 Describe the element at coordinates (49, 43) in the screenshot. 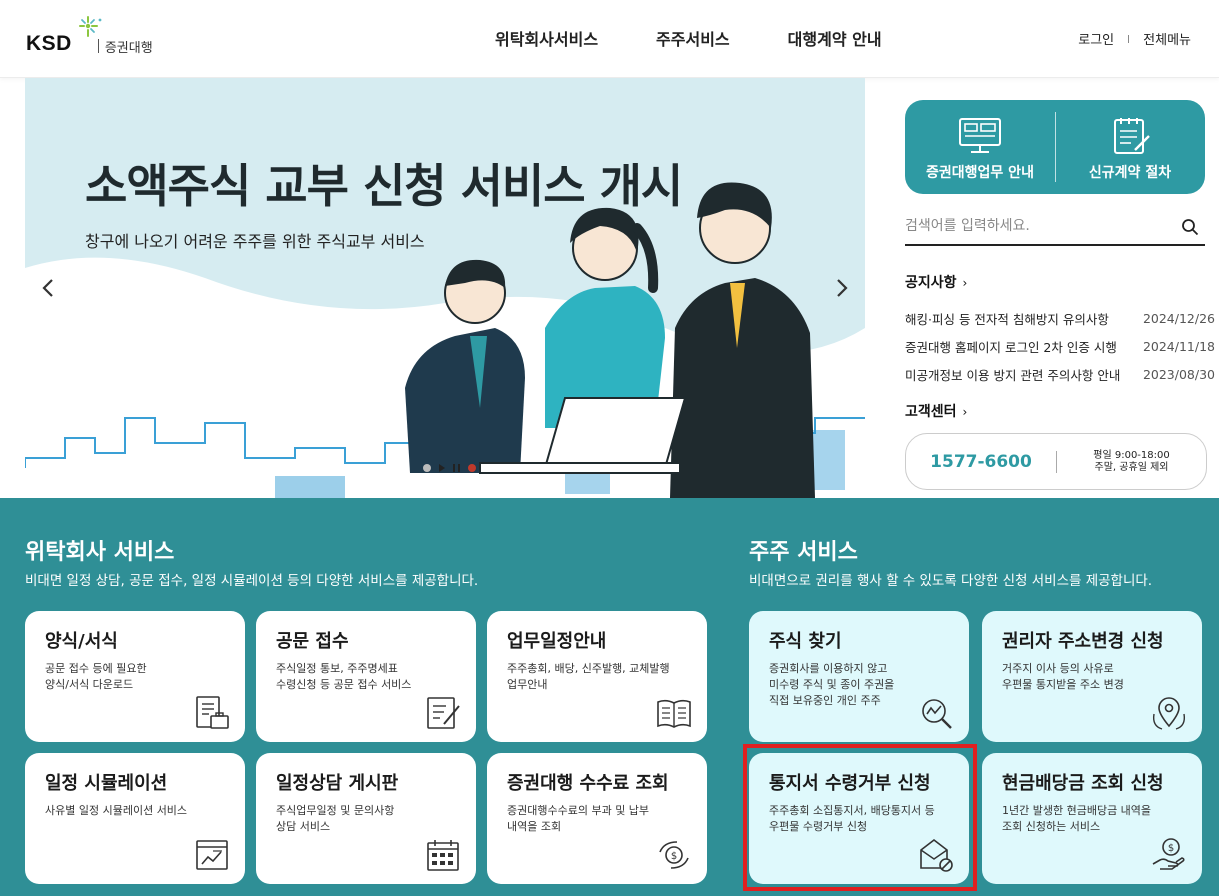

I see `logo-text: KSD` at that location.